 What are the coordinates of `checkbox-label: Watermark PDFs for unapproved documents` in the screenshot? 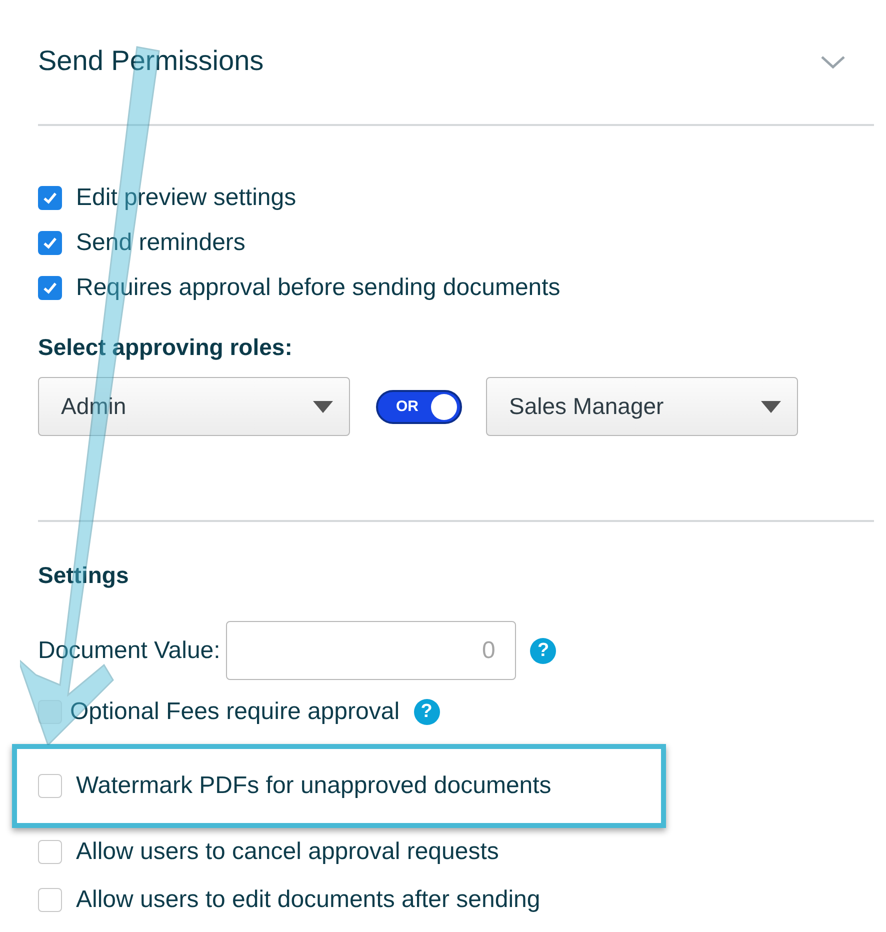 It's located at (314, 786).